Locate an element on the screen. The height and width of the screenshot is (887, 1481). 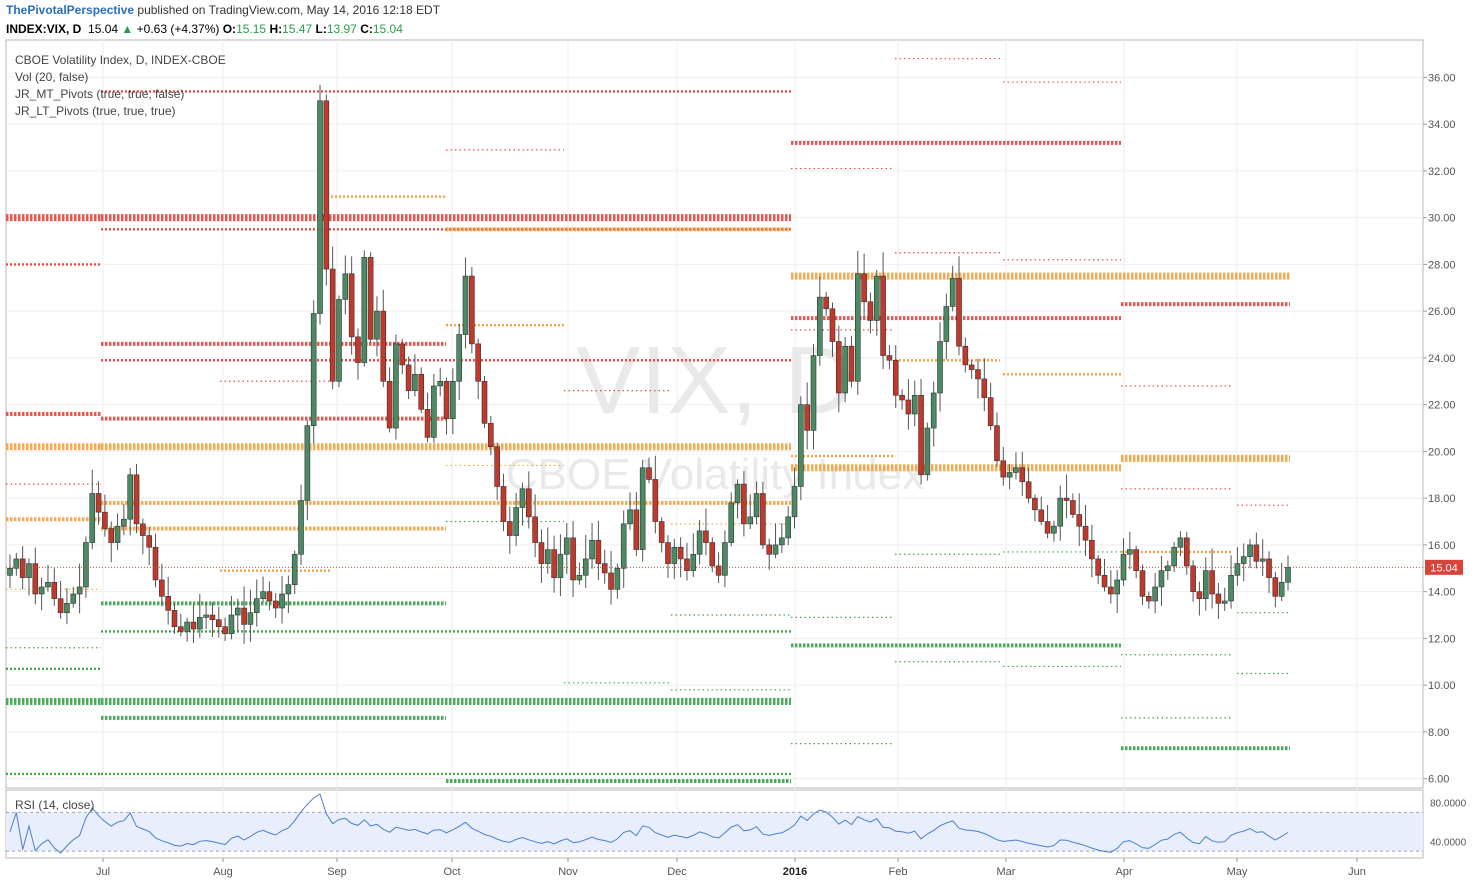
y-tick-label: 10.00 is located at coordinates (1442, 686).